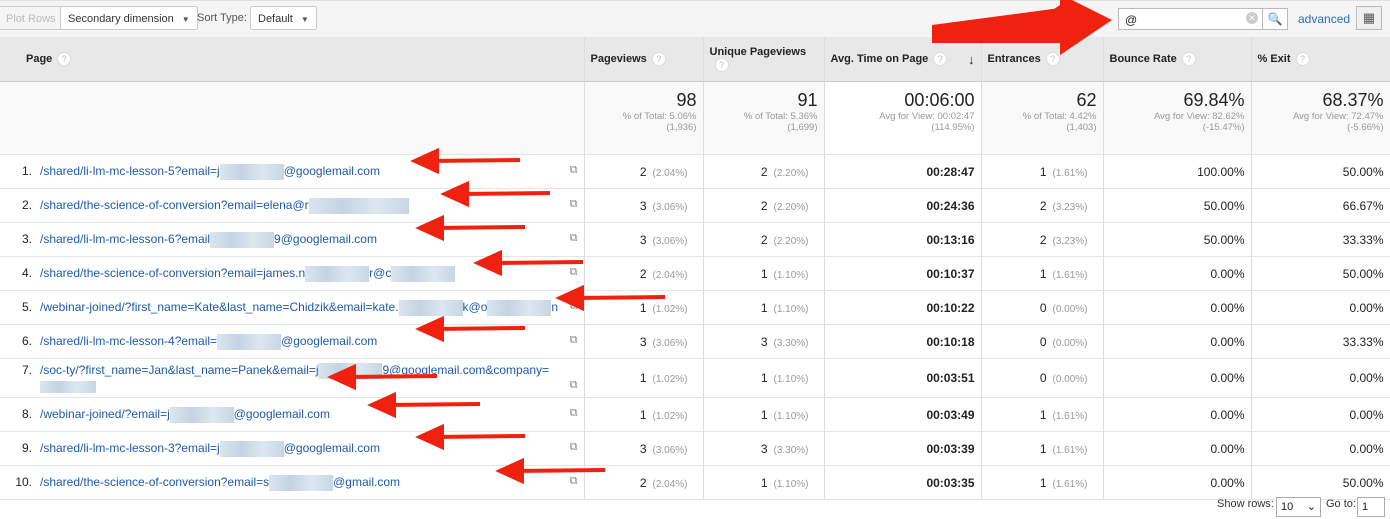 The height and width of the screenshot is (519, 1390). I want to click on total-cell: 00:06:00 Avg for View: 00:02:47 (114.95%), so click(903, 118).